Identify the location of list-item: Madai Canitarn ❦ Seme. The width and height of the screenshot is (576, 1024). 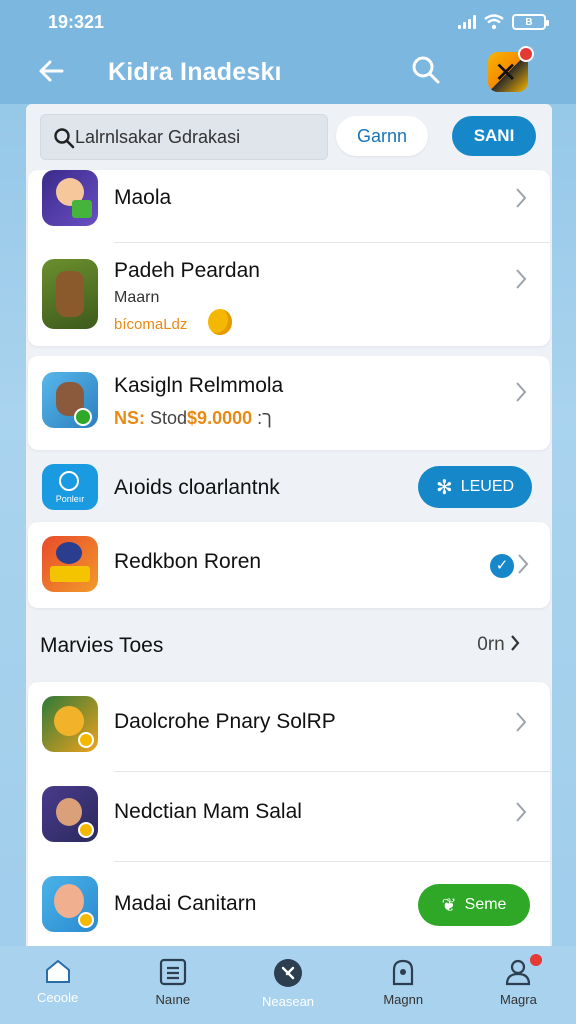
(289, 904).